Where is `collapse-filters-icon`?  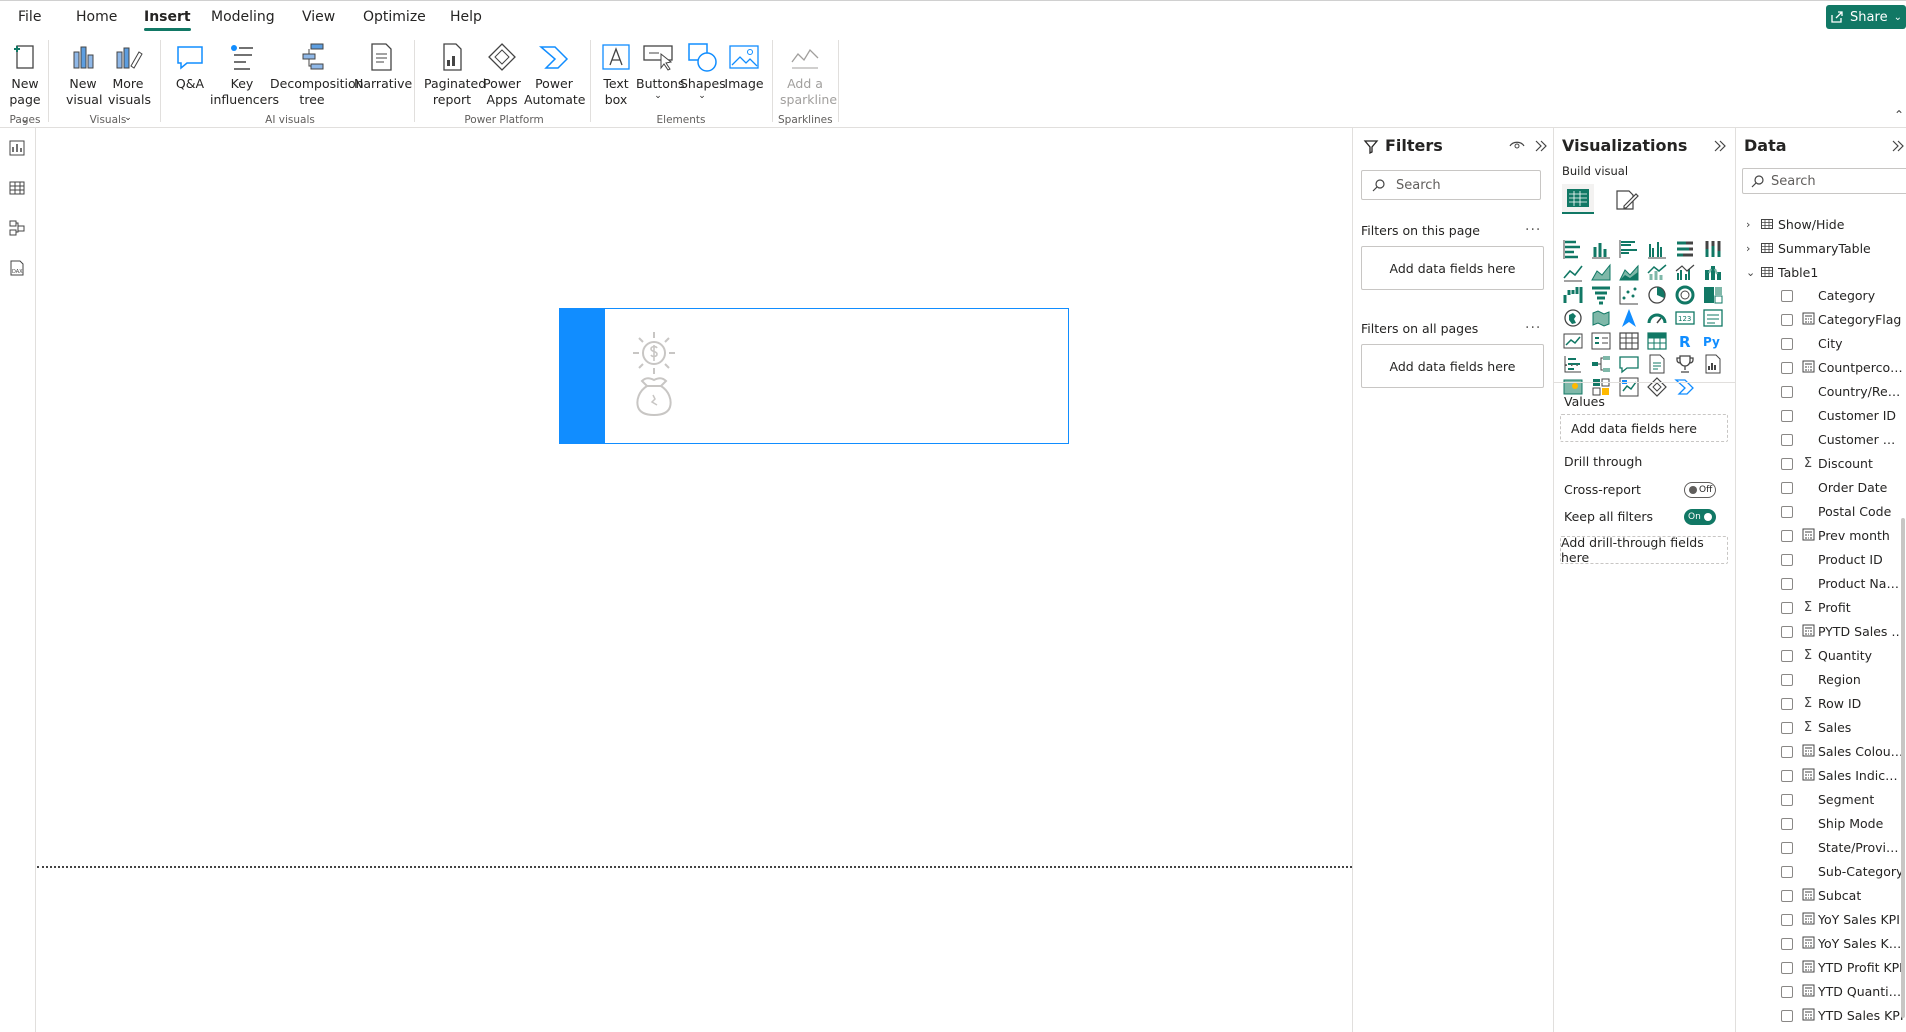
collapse-filters-icon is located at coordinates (1541, 146).